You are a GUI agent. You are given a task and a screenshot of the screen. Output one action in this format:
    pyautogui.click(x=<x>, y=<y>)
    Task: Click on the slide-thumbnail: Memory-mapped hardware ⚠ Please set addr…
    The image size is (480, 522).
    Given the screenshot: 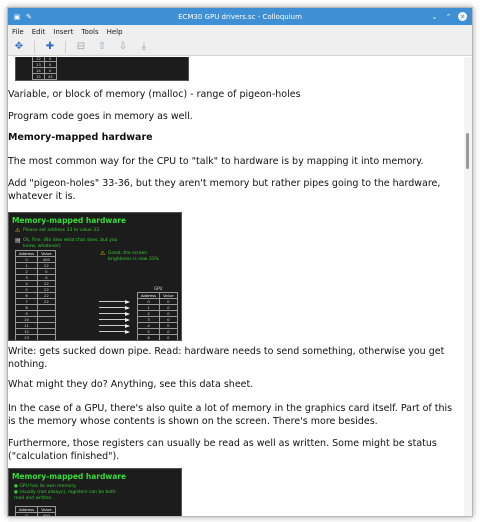 What is the action you would take?
    pyautogui.click(x=95, y=276)
    